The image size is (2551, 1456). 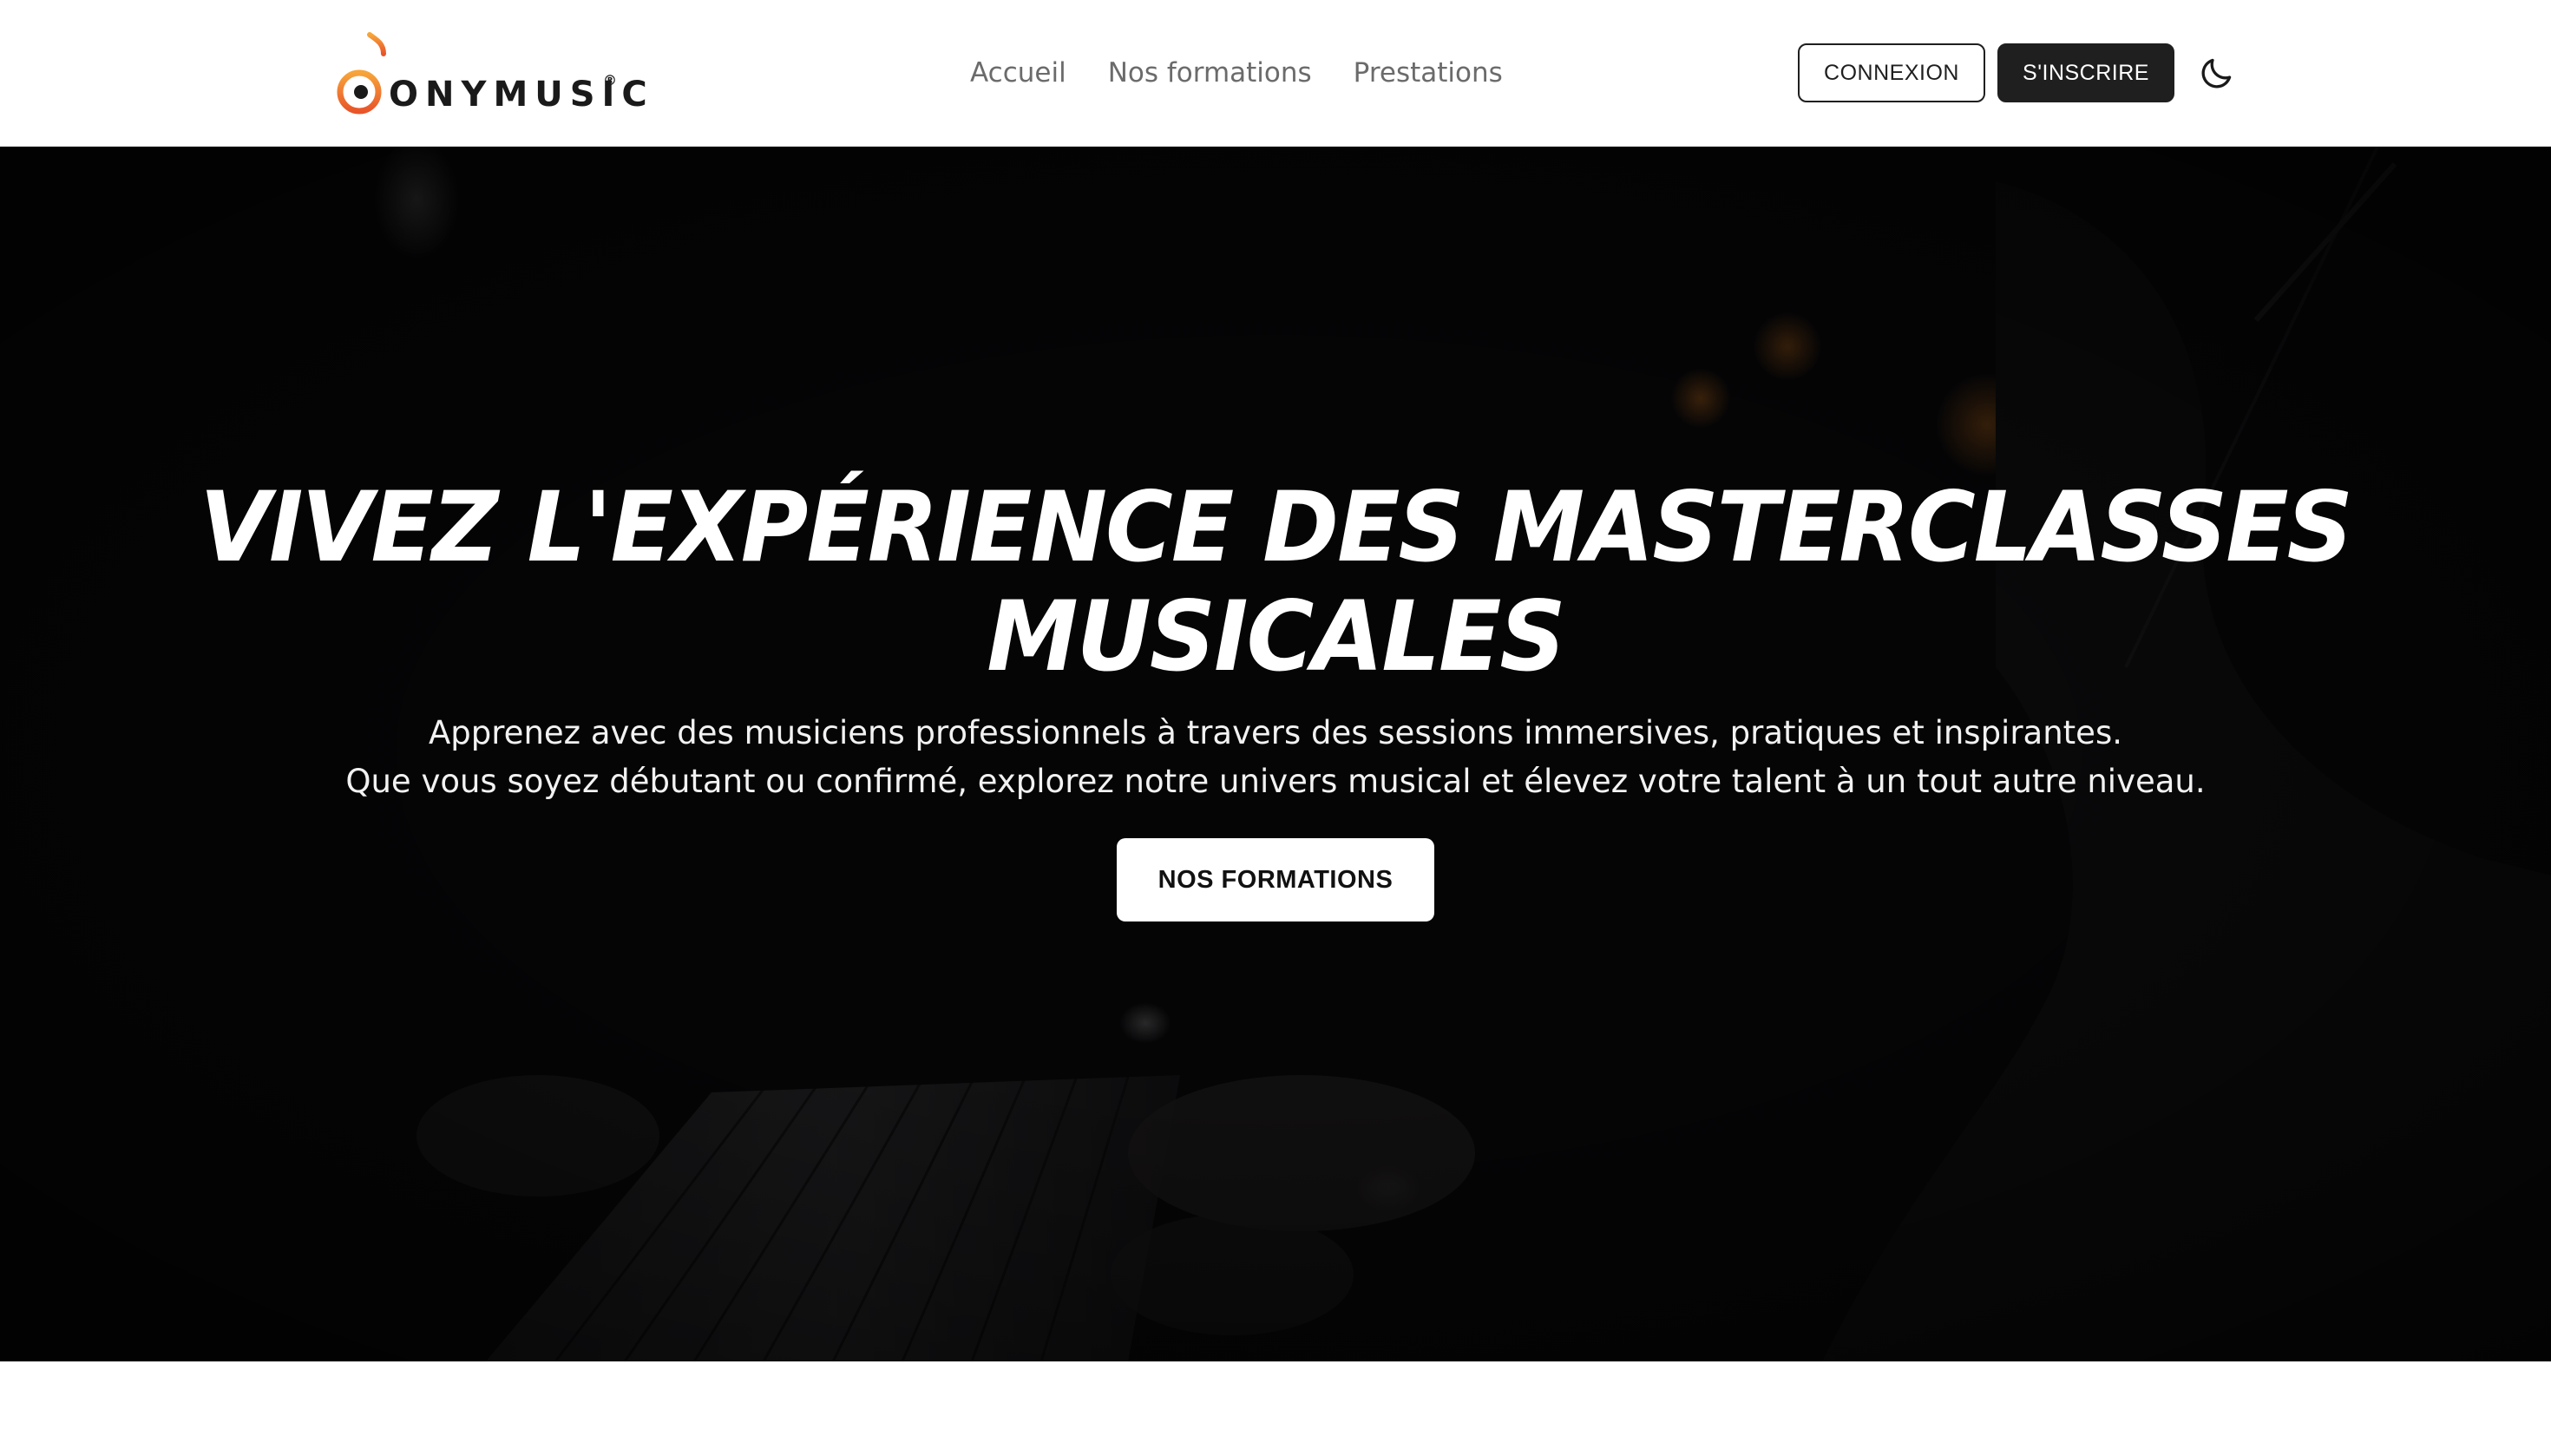 What do you see at coordinates (1276, 527) in the screenshot?
I see `hero-title-line-1: Vivez l'expérience des masterclasses` at bounding box center [1276, 527].